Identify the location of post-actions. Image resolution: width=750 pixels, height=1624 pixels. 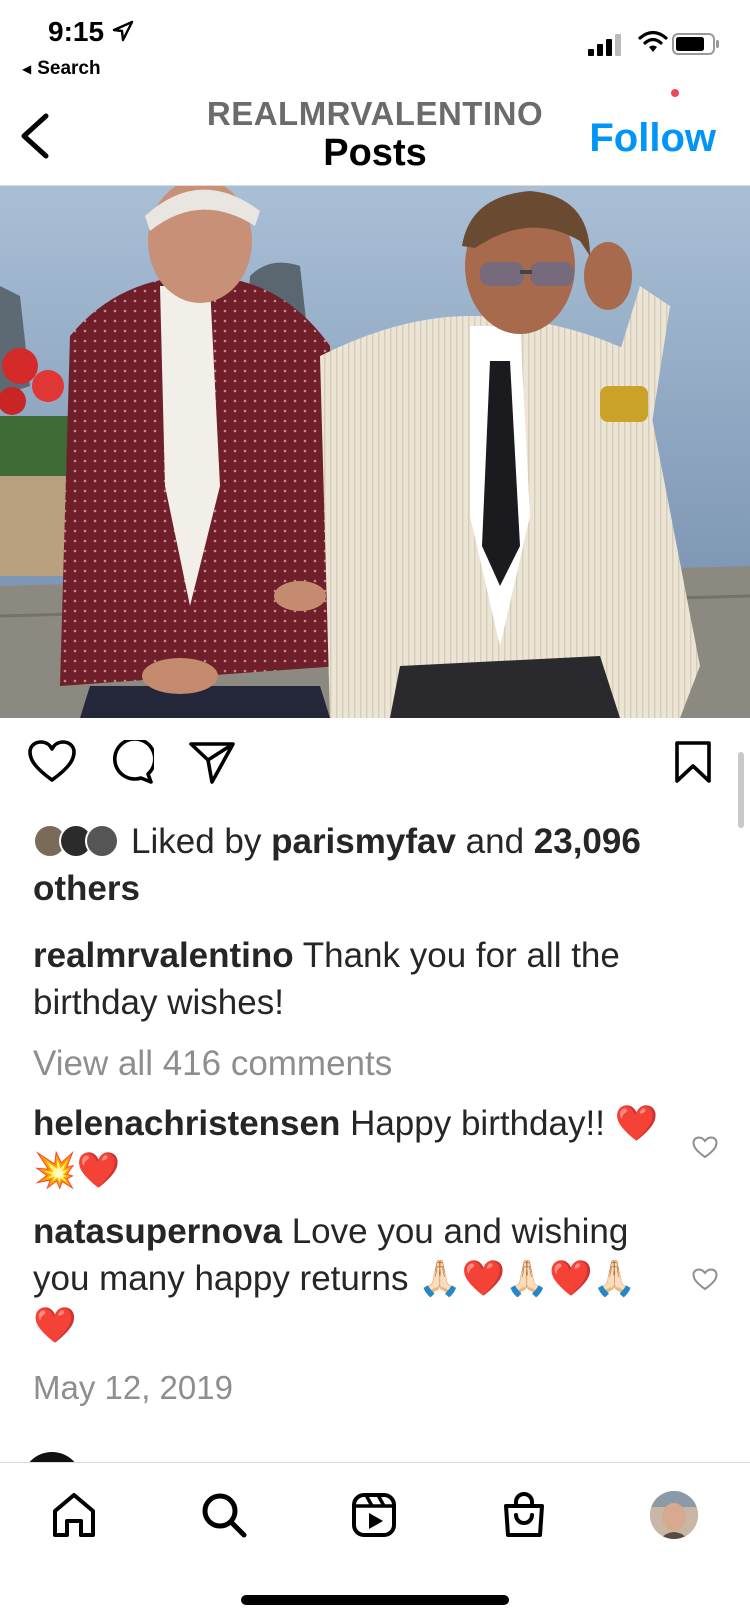
(375, 770).